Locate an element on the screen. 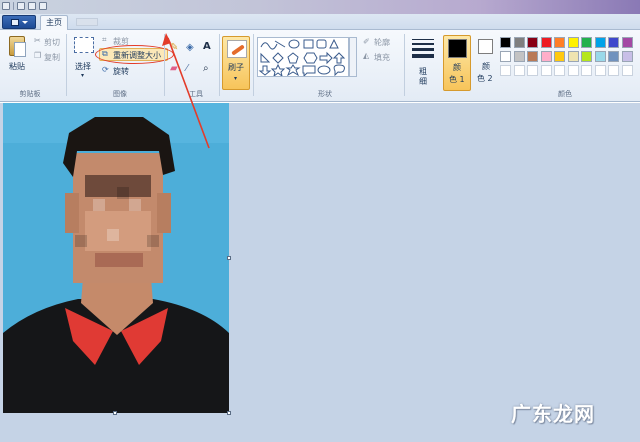 The image size is (640, 442). annotation-arrow is located at coordinates (186, 91).